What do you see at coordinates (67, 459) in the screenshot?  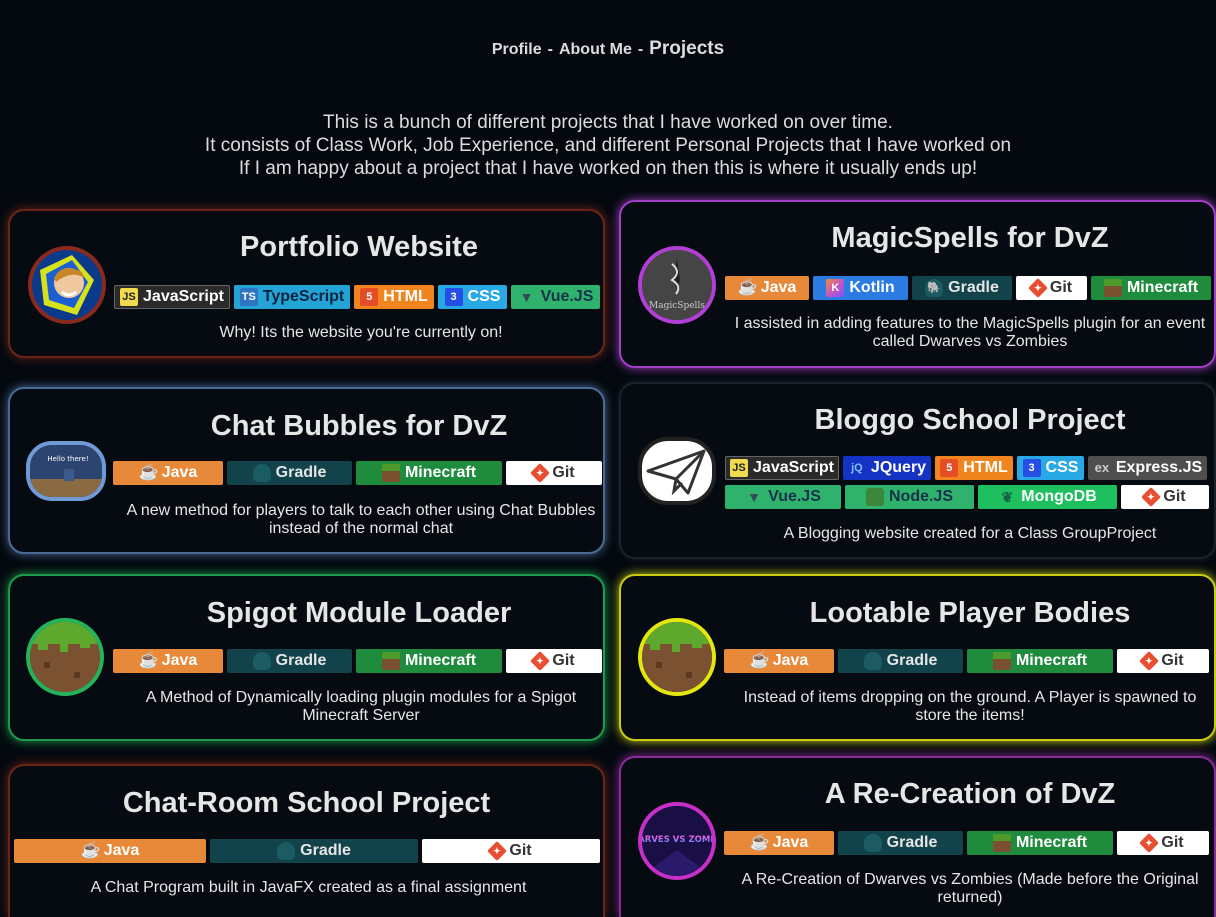 I see `chat-bubble-caption: Hello there!` at bounding box center [67, 459].